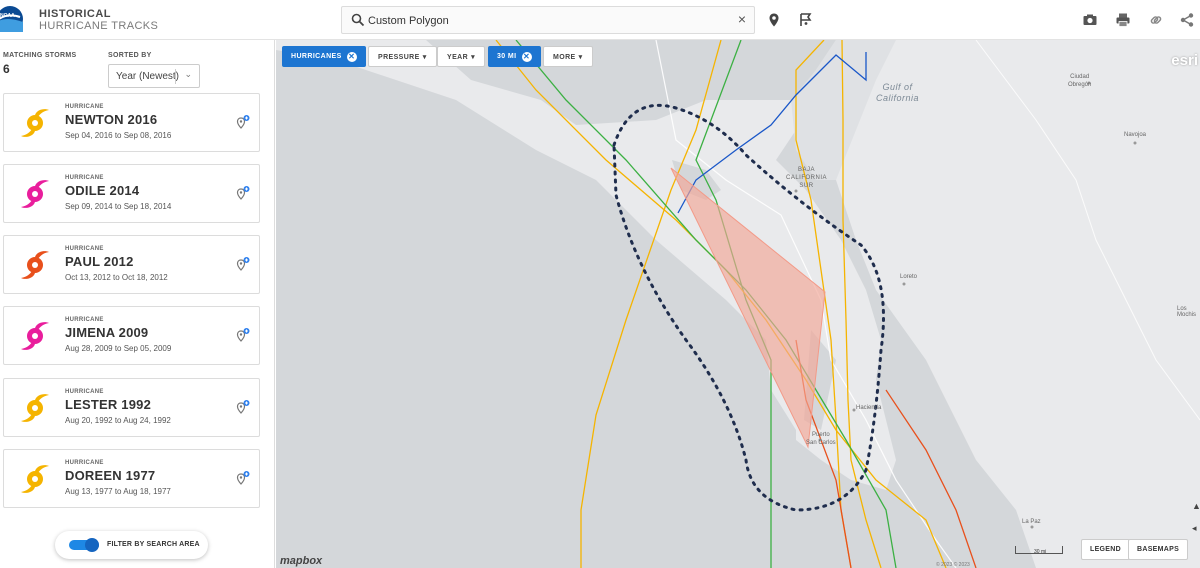  What do you see at coordinates (118, 420) in the screenshot?
I see `storm-dates: Aug 20, 1992 to Aug 24, 1992` at bounding box center [118, 420].